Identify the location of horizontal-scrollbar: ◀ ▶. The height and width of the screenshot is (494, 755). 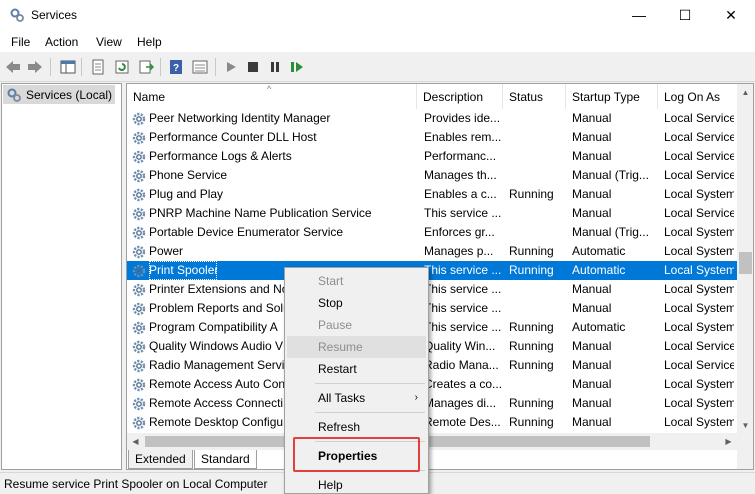
(432, 441).